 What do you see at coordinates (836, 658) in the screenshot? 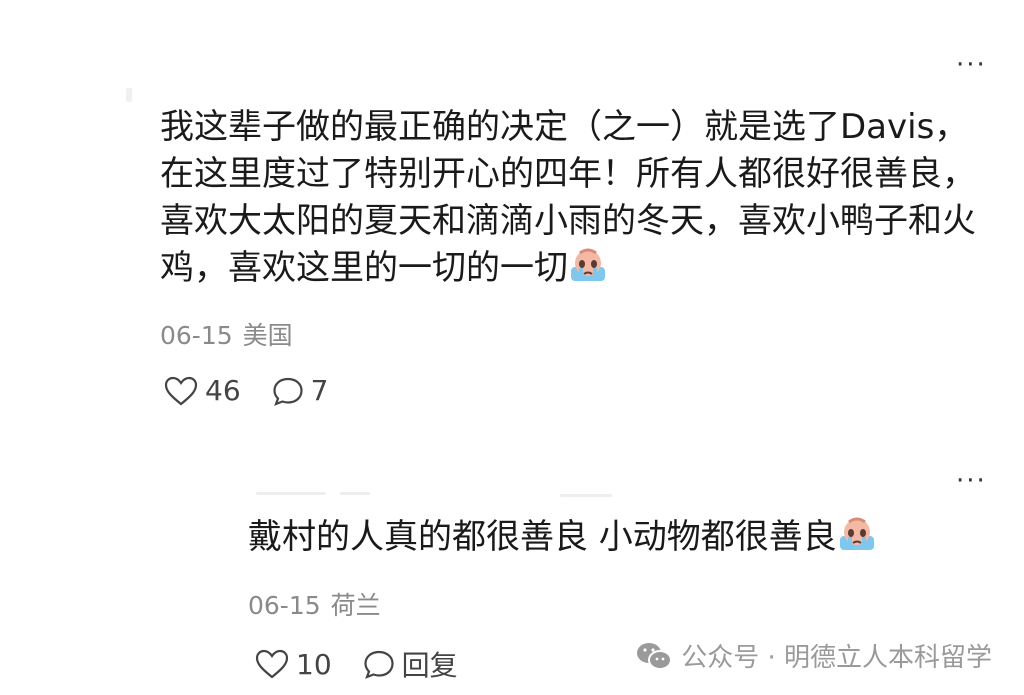
I see `watermark-text: 公众号 · 明德立人本科留学` at bounding box center [836, 658].